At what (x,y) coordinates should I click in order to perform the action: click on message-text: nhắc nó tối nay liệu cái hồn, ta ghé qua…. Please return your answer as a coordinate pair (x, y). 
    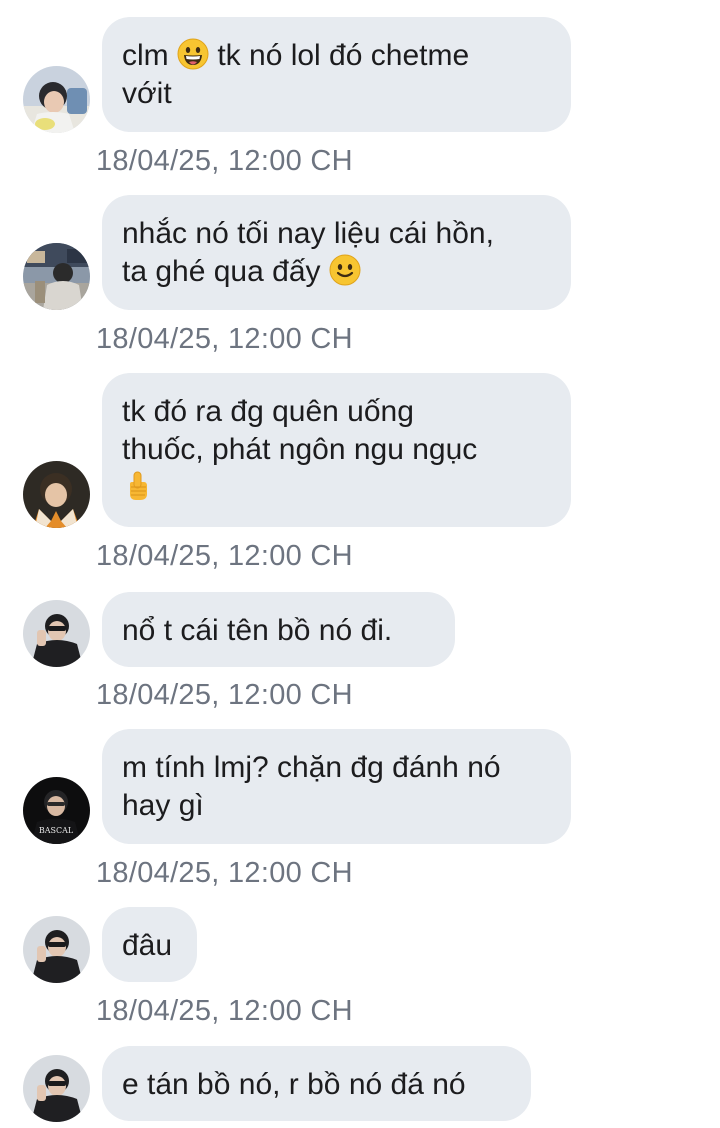
    Looking at the image, I should click on (308, 252).